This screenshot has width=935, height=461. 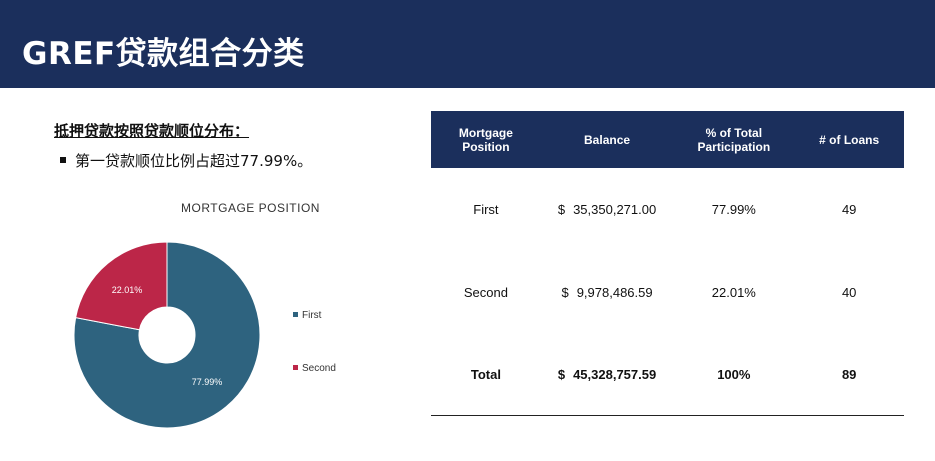 What do you see at coordinates (127, 290) in the screenshot?
I see `data-label-second: 22.01%` at bounding box center [127, 290].